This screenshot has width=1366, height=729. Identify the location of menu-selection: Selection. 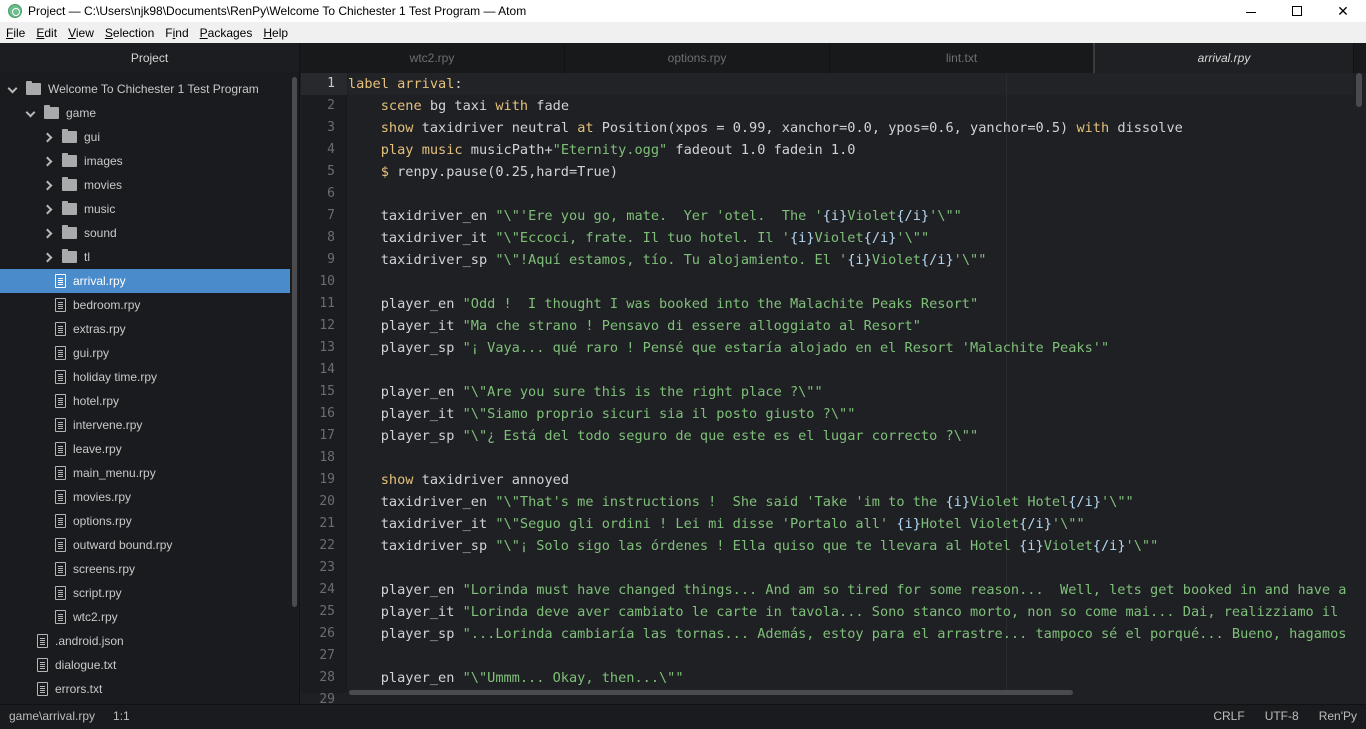
(129, 33).